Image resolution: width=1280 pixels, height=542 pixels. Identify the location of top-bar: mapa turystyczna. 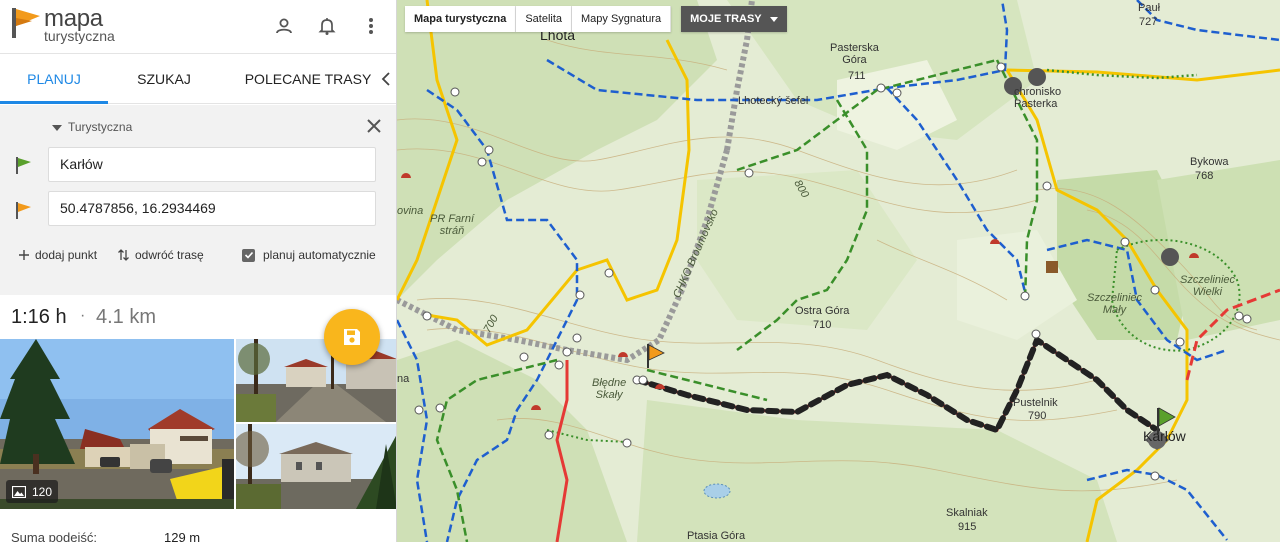
(198, 27).